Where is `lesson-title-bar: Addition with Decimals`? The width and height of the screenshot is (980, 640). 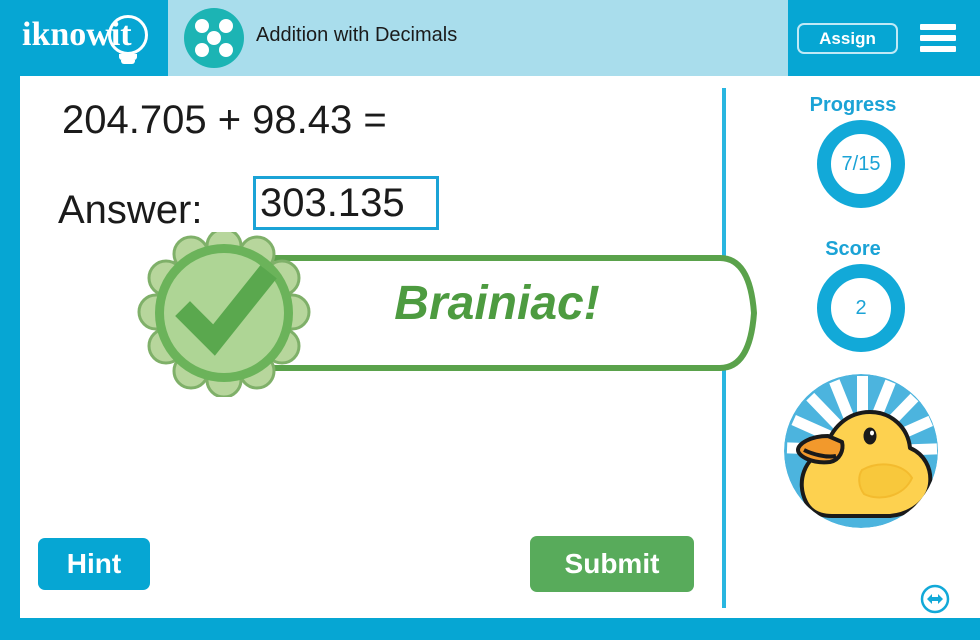 lesson-title-bar: Addition with Decimals is located at coordinates (478, 38).